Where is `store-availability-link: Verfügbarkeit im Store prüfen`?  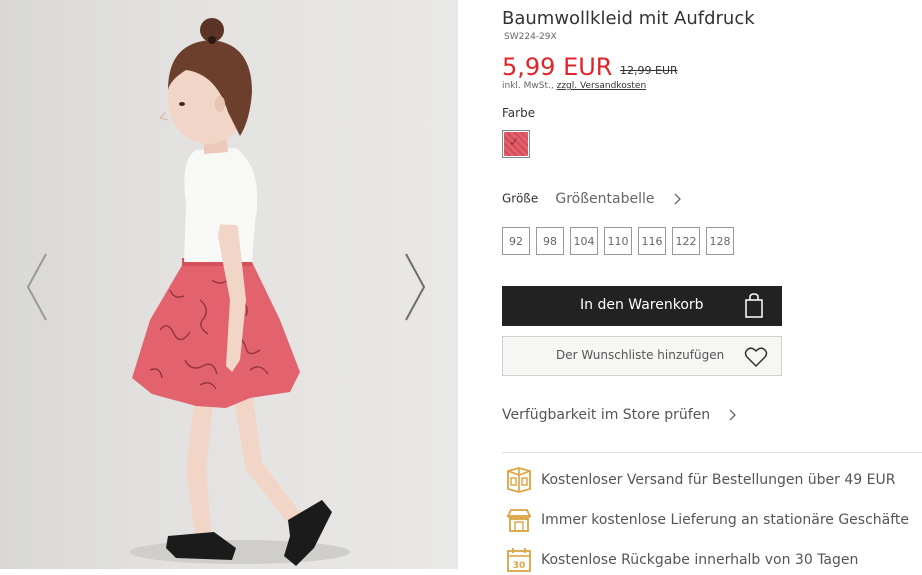
store-availability-link: Verfügbarkeit im Store prüfen is located at coordinates (619, 415).